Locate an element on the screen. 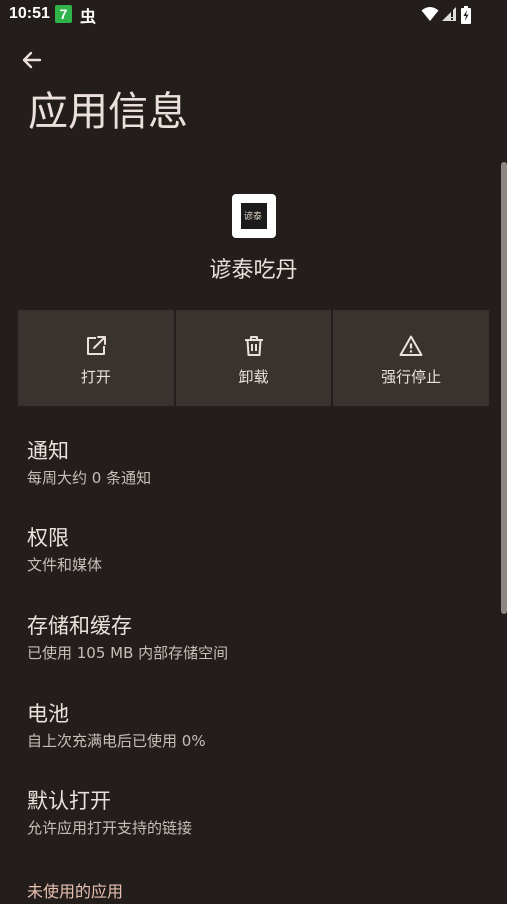 Image resolution: width=507 pixels, height=904 pixels. page-title: 应用信息 is located at coordinates (108, 112).